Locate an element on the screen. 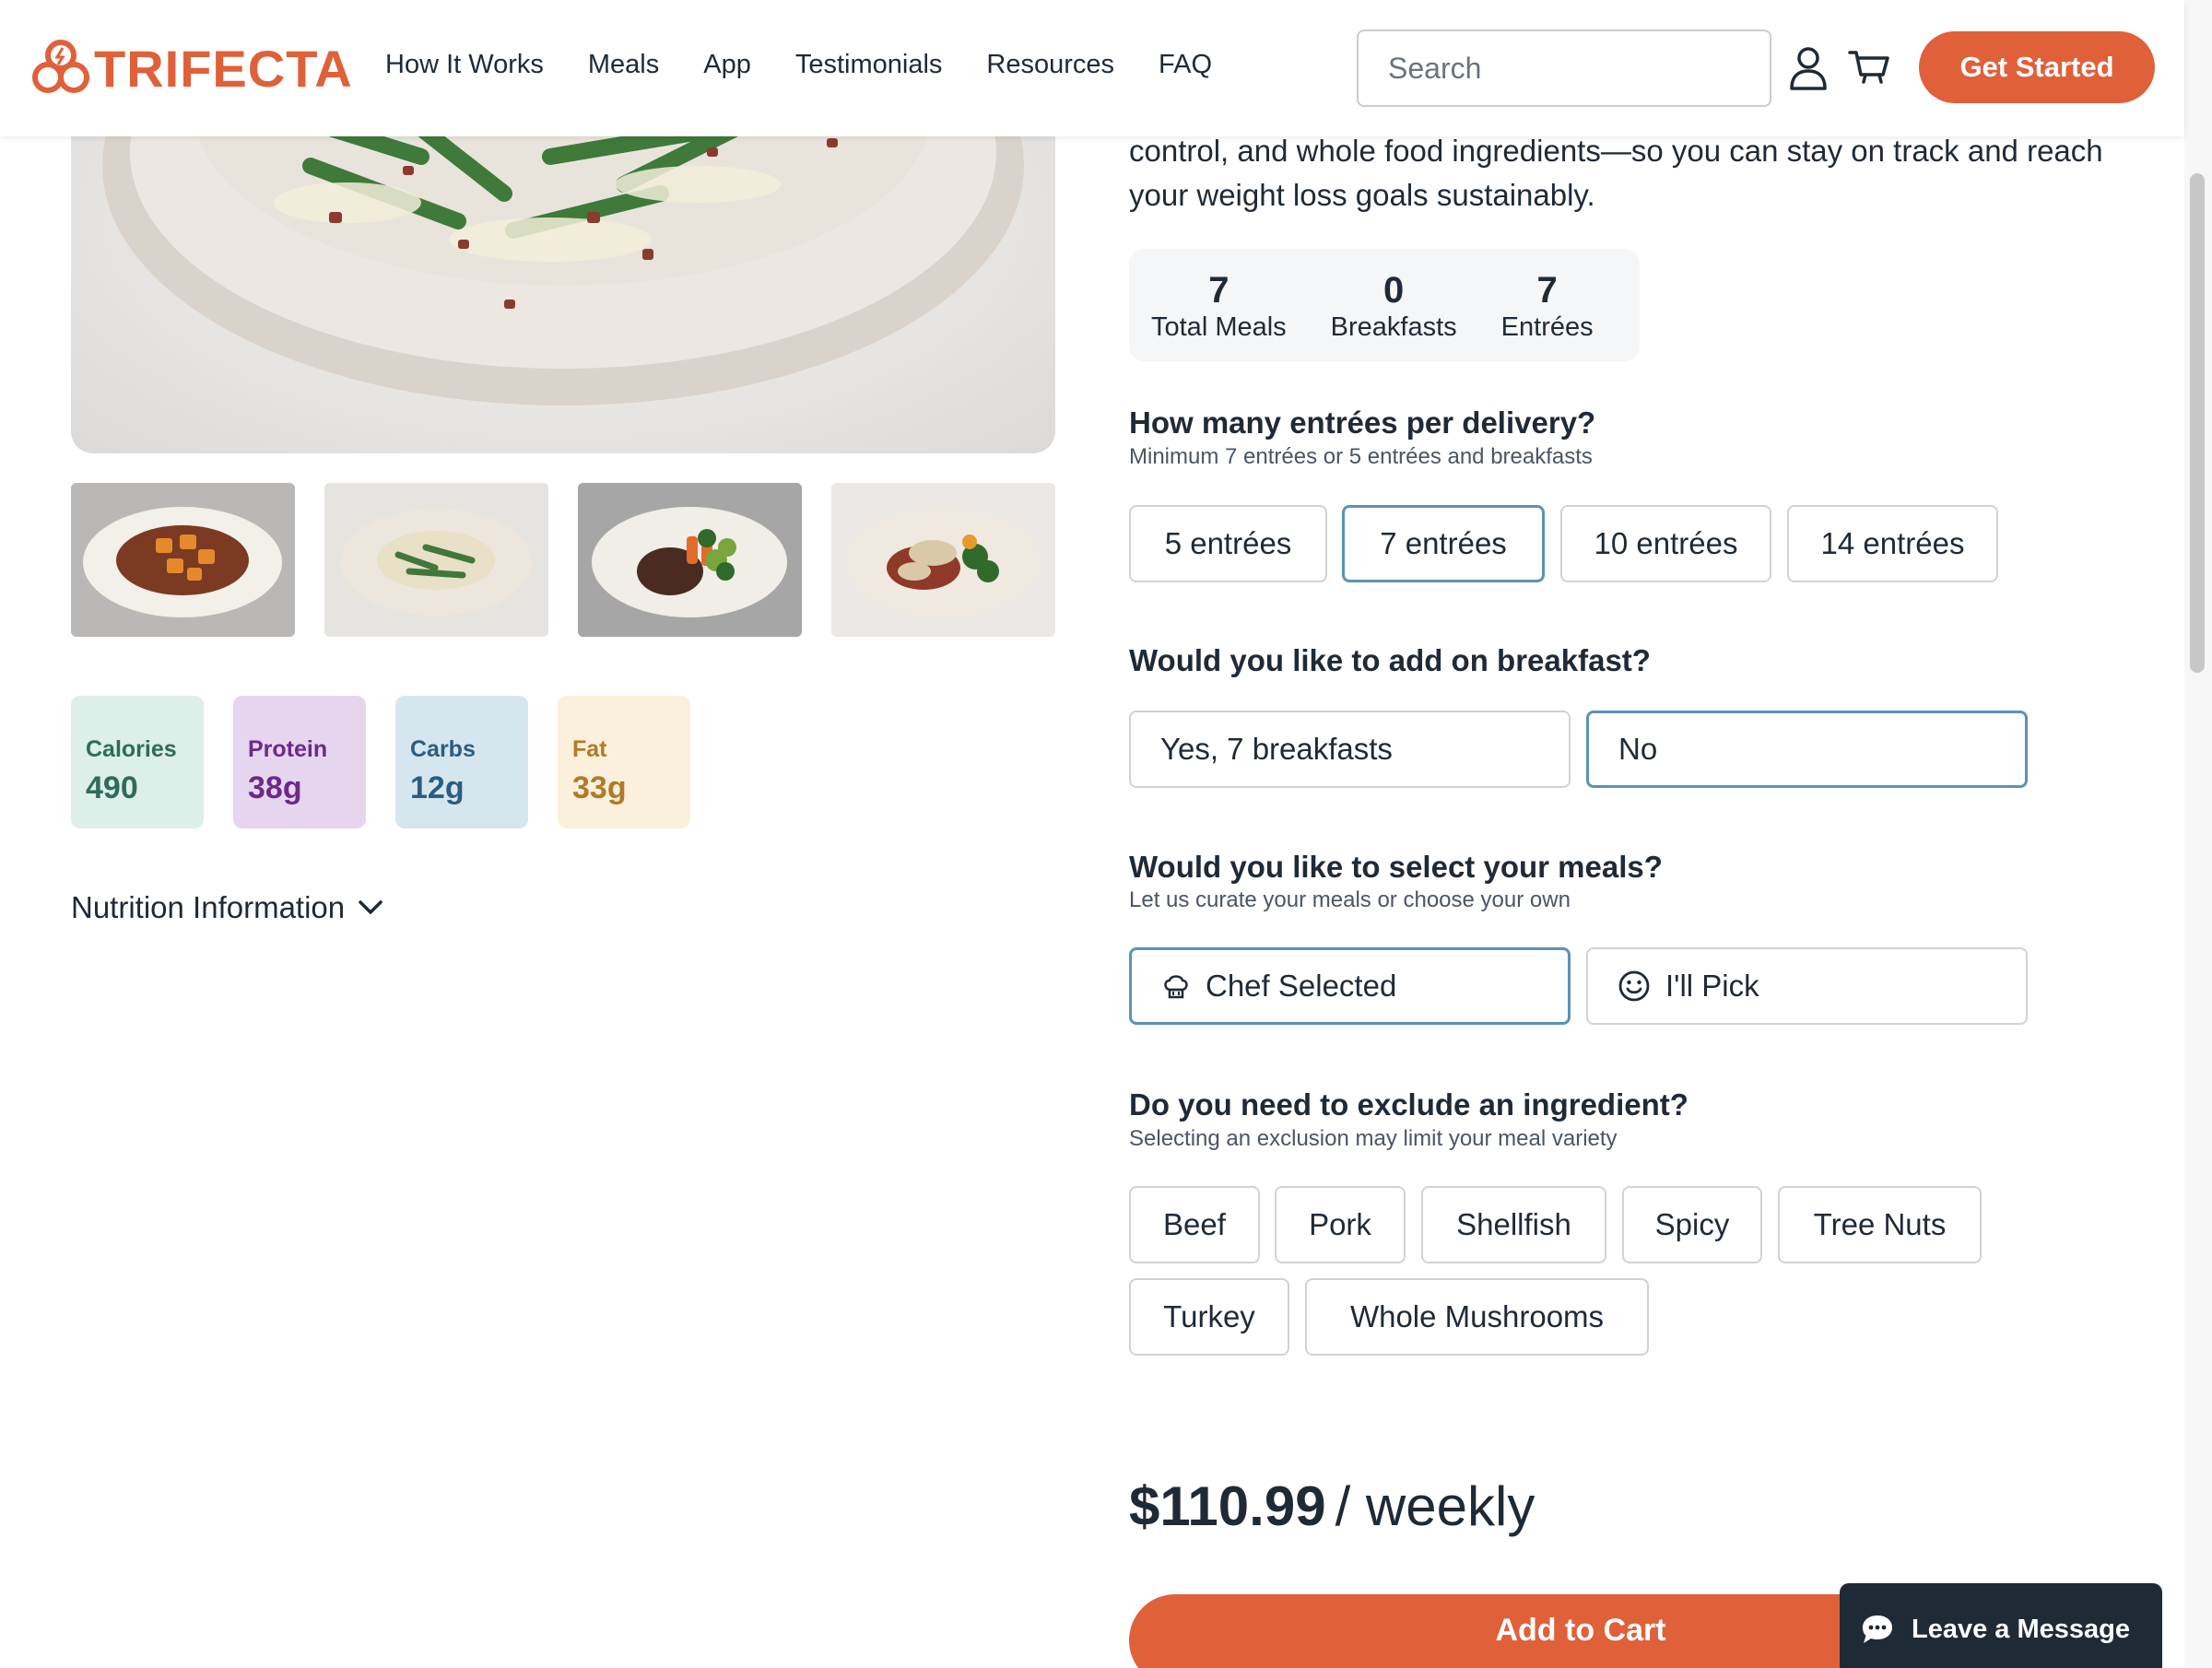 Image resolution: width=2212 pixels, height=1668 pixels. chef-selected-option: Chef Selected is located at coordinates (1350, 986).